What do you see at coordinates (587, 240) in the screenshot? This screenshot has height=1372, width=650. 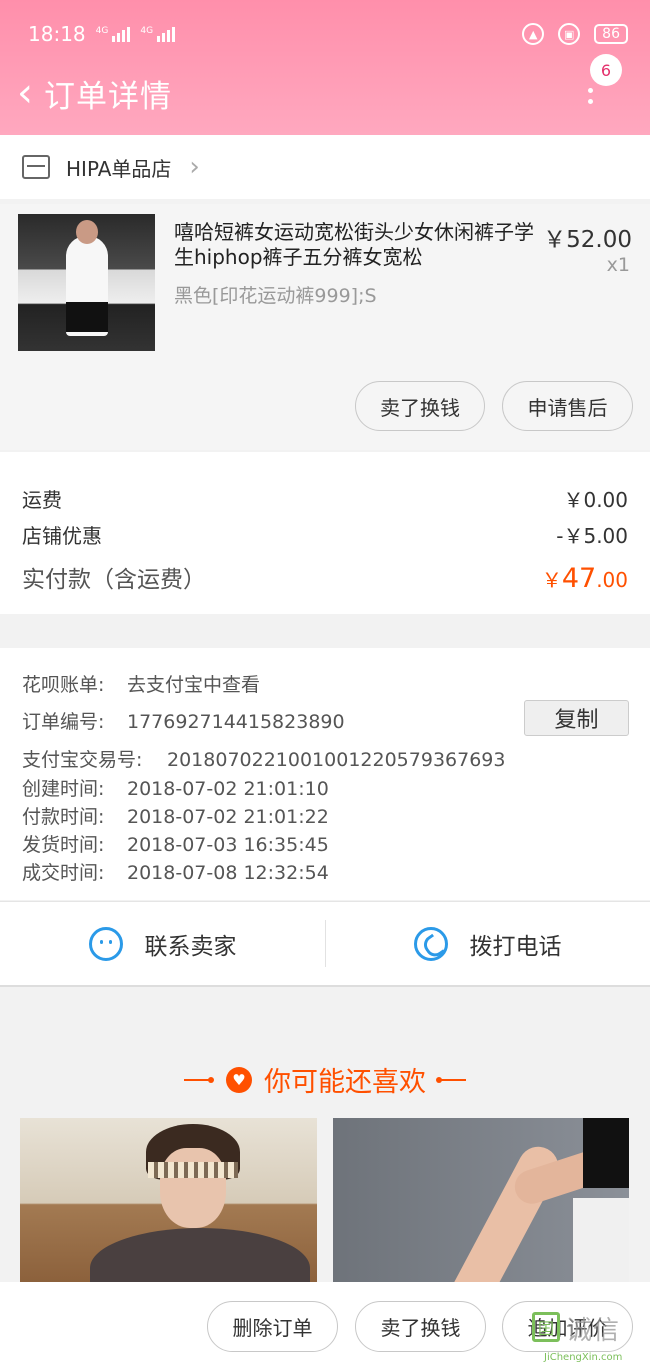 I see `product-price: ￥52.00` at bounding box center [587, 240].